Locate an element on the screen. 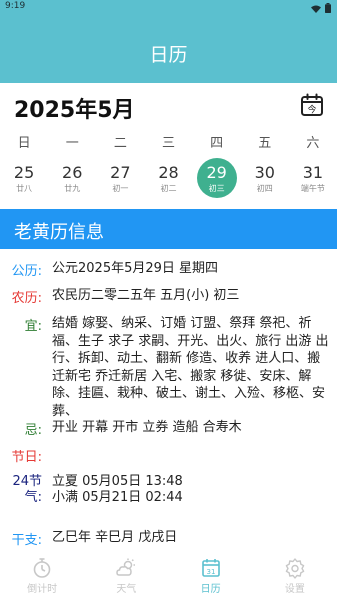 The height and width of the screenshot is (600, 337). lunar-date: 初二 is located at coordinates (168, 188).